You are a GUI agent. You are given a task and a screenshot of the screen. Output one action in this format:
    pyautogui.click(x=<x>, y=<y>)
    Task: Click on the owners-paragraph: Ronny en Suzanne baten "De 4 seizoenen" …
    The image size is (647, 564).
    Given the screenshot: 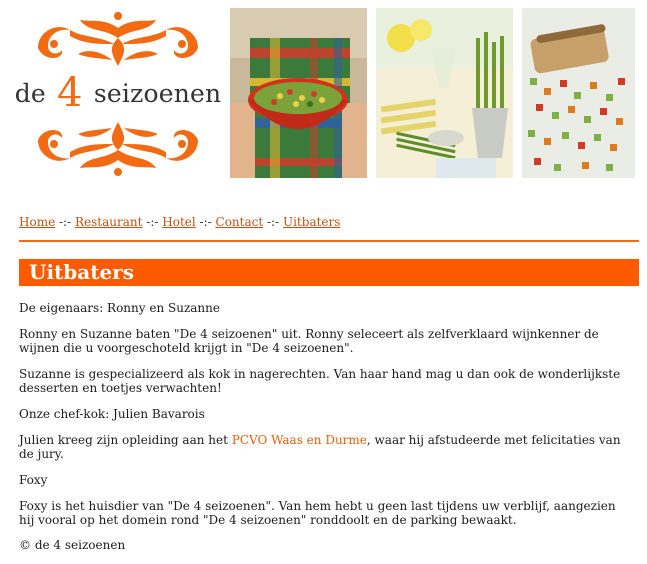 What is the action you would take?
    pyautogui.click(x=309, y=341)
    